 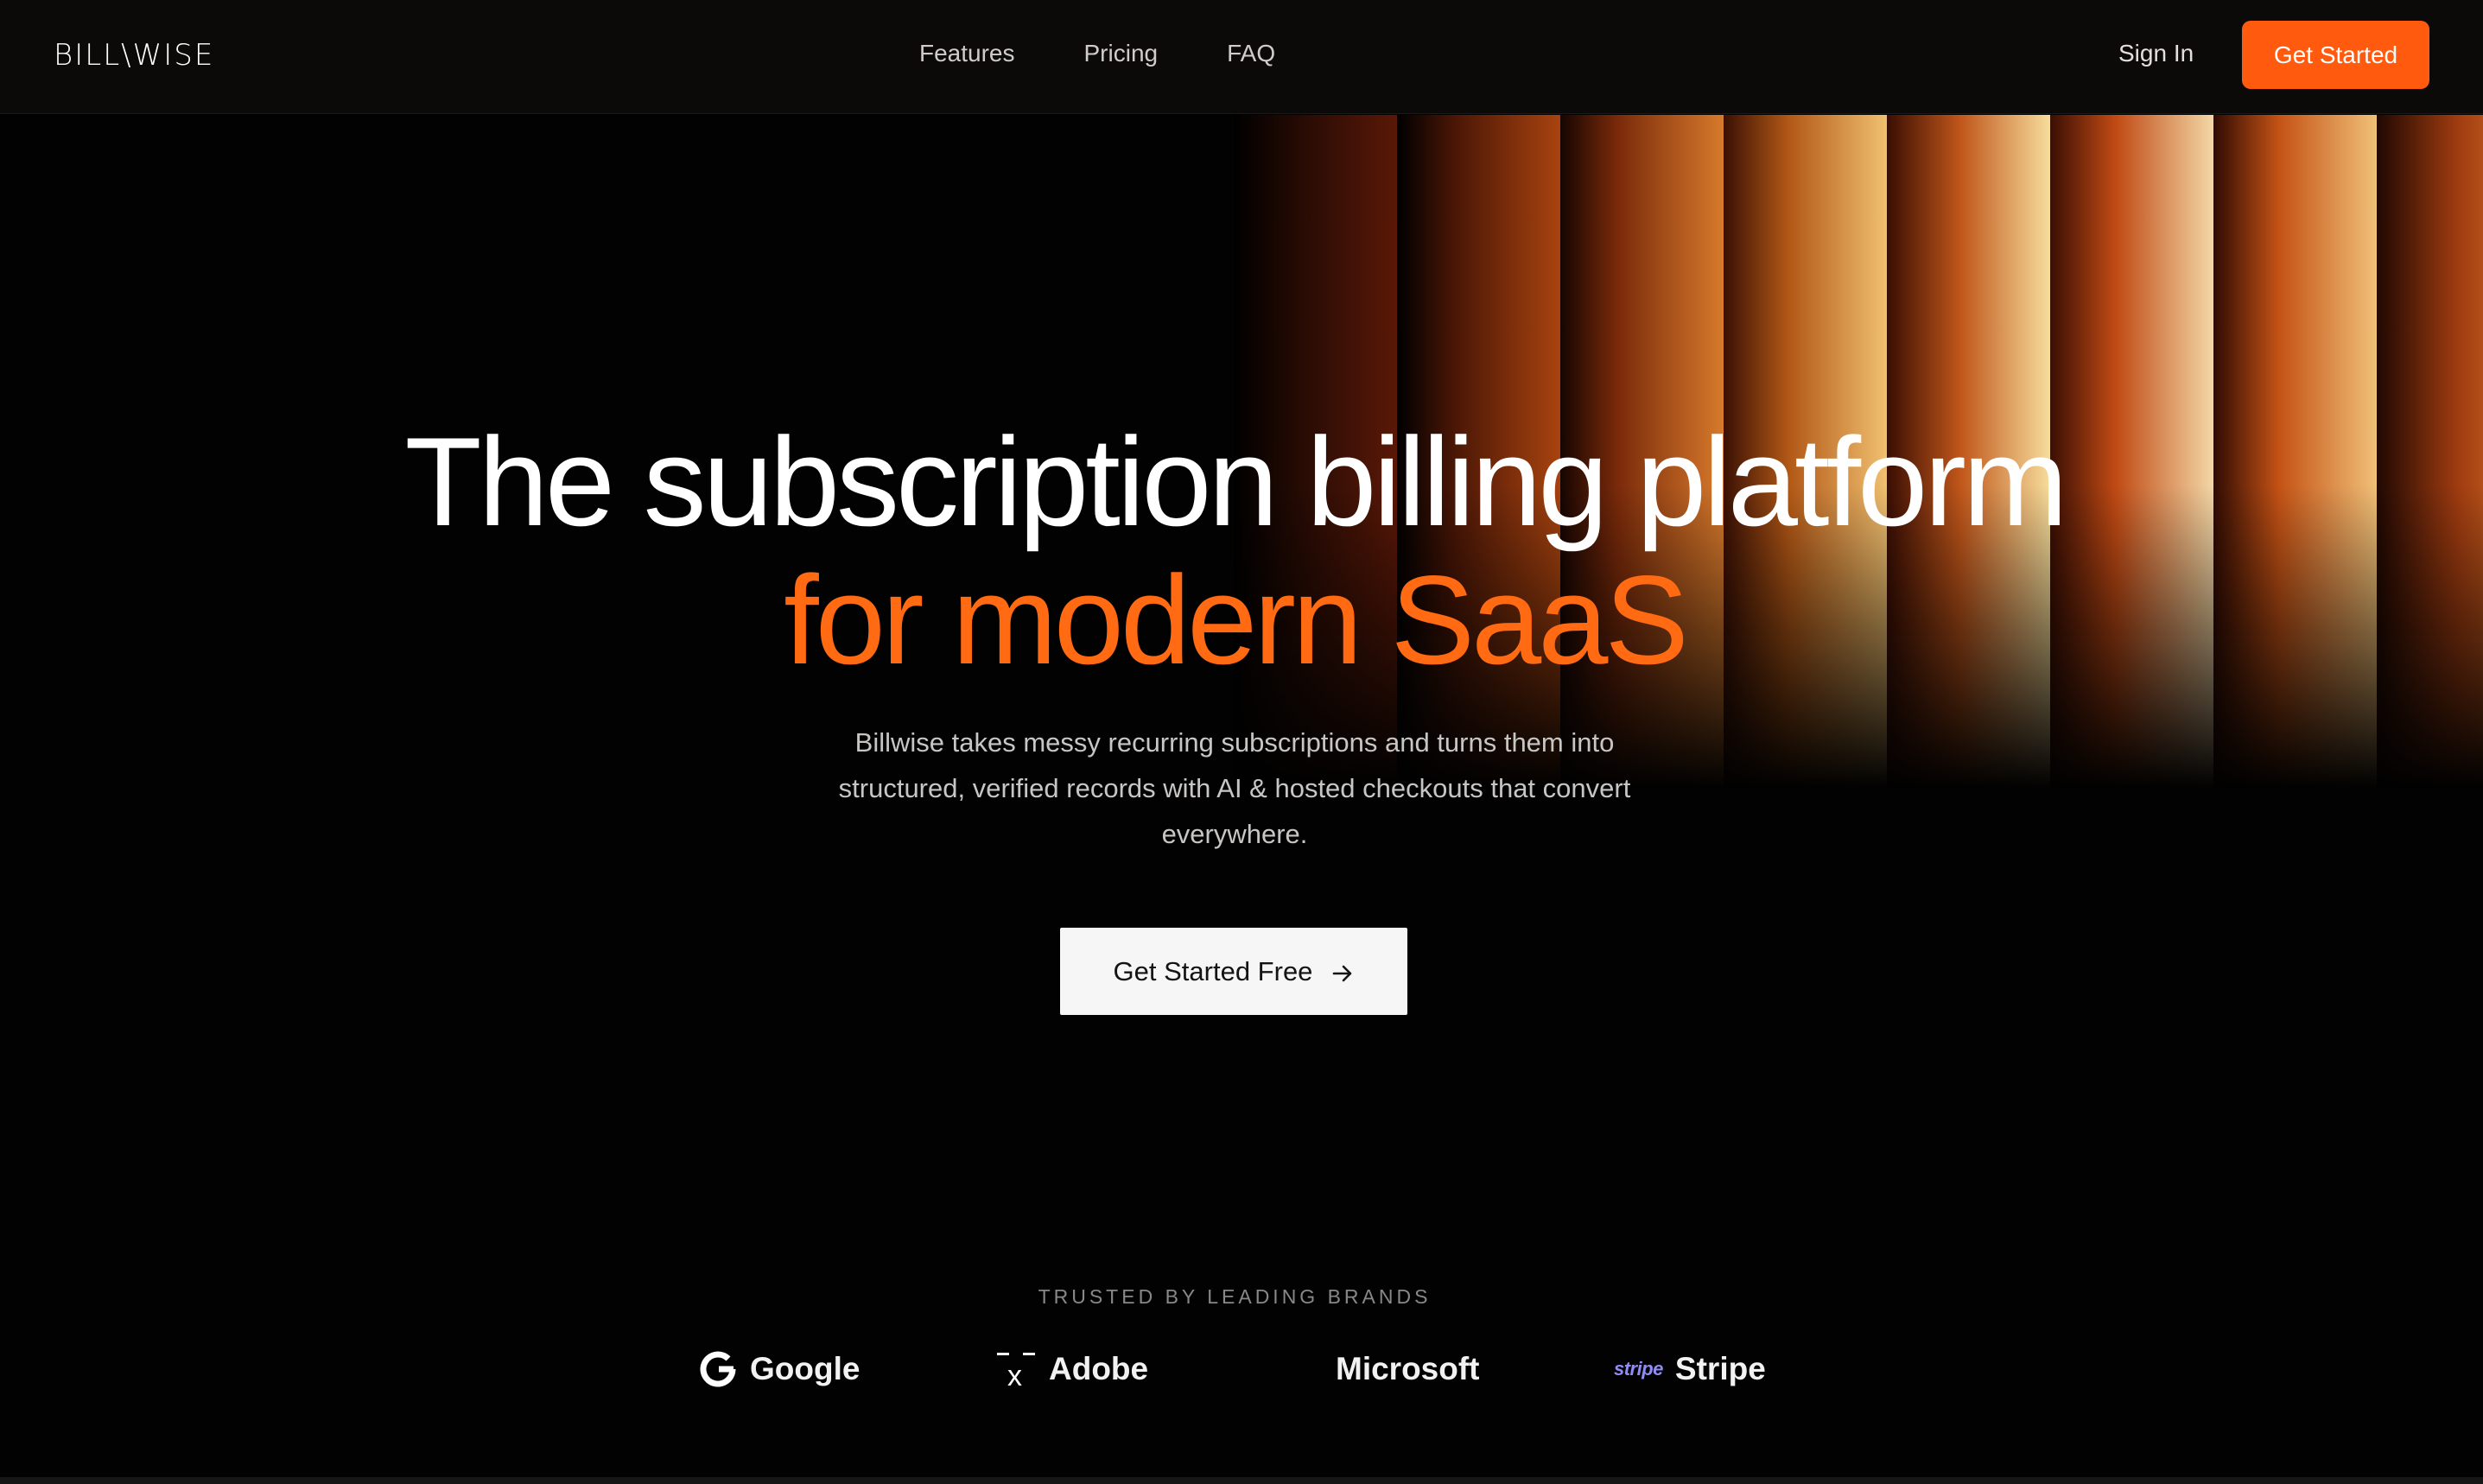 What do you see at coordinates (1016, 1370) in the screenshot?
I see `adobe-icon: x` at bounding box center [1016, 1370].